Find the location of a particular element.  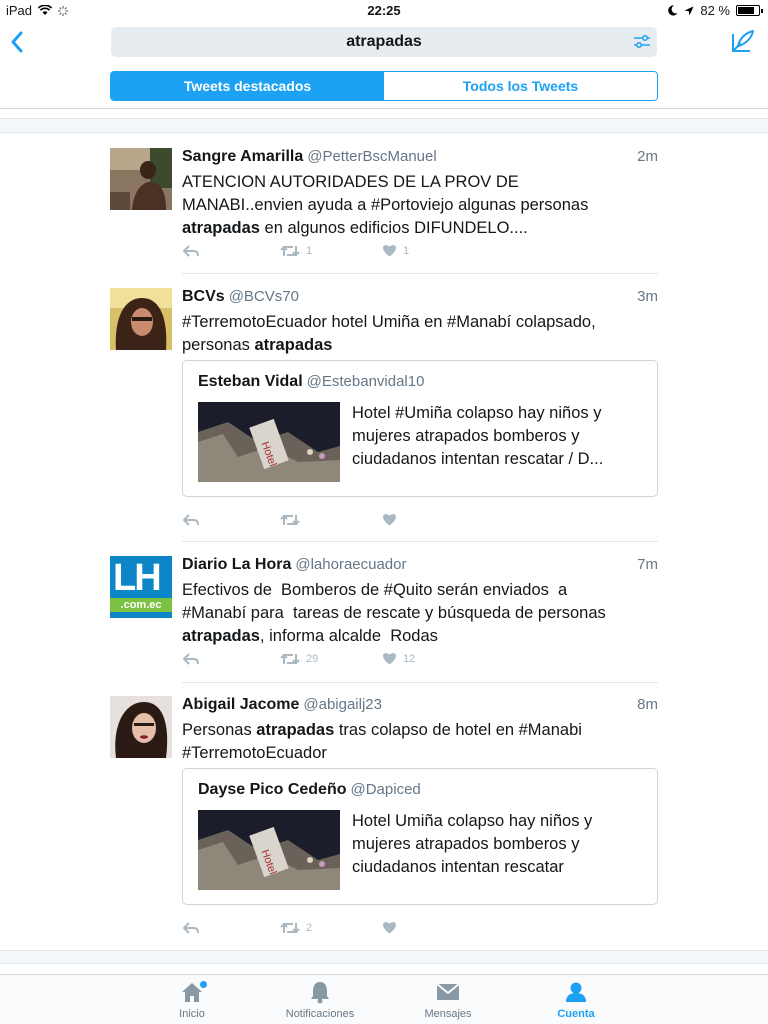

search-input: atrapadas is located at coordinates (384, 42).